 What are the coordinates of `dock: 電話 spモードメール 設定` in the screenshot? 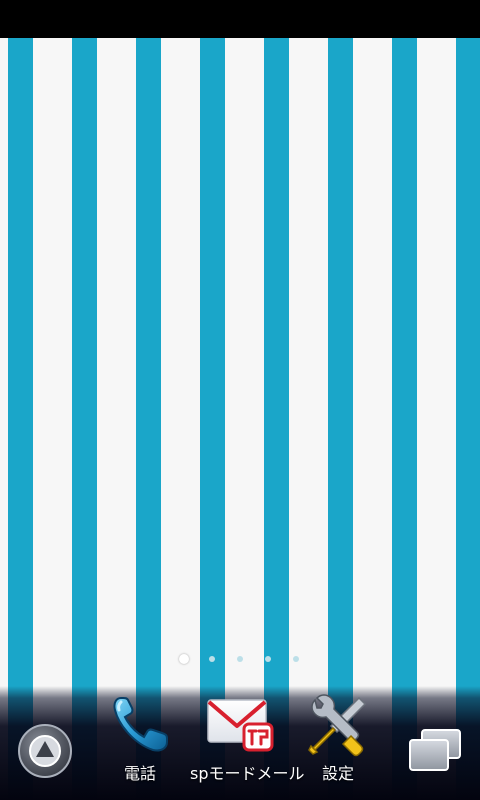 It's located at (240, 743).